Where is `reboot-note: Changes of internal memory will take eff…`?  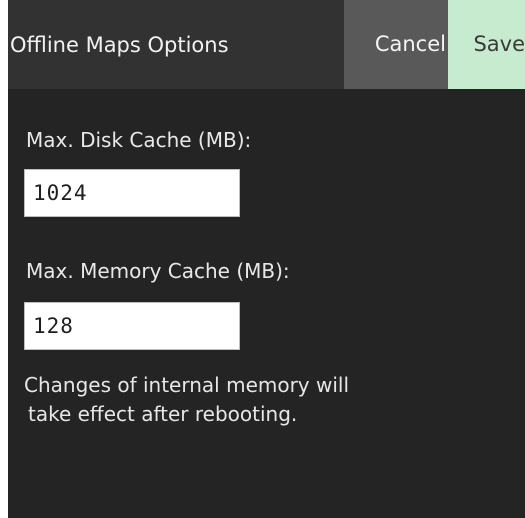
reboot-note: Changes of internal memory will take eff… is located at coordinates (186, 400).